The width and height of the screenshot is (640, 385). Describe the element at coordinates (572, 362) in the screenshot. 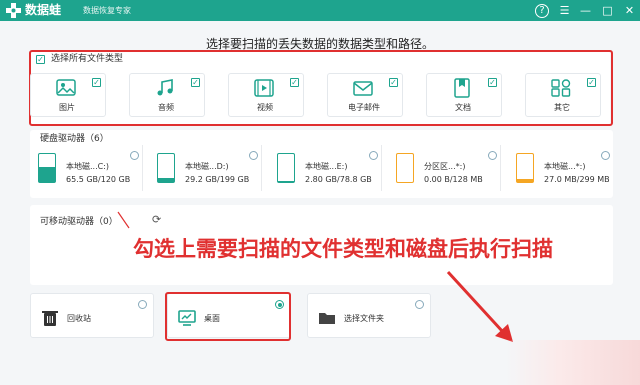

I see `scan-button-glow` at that location.